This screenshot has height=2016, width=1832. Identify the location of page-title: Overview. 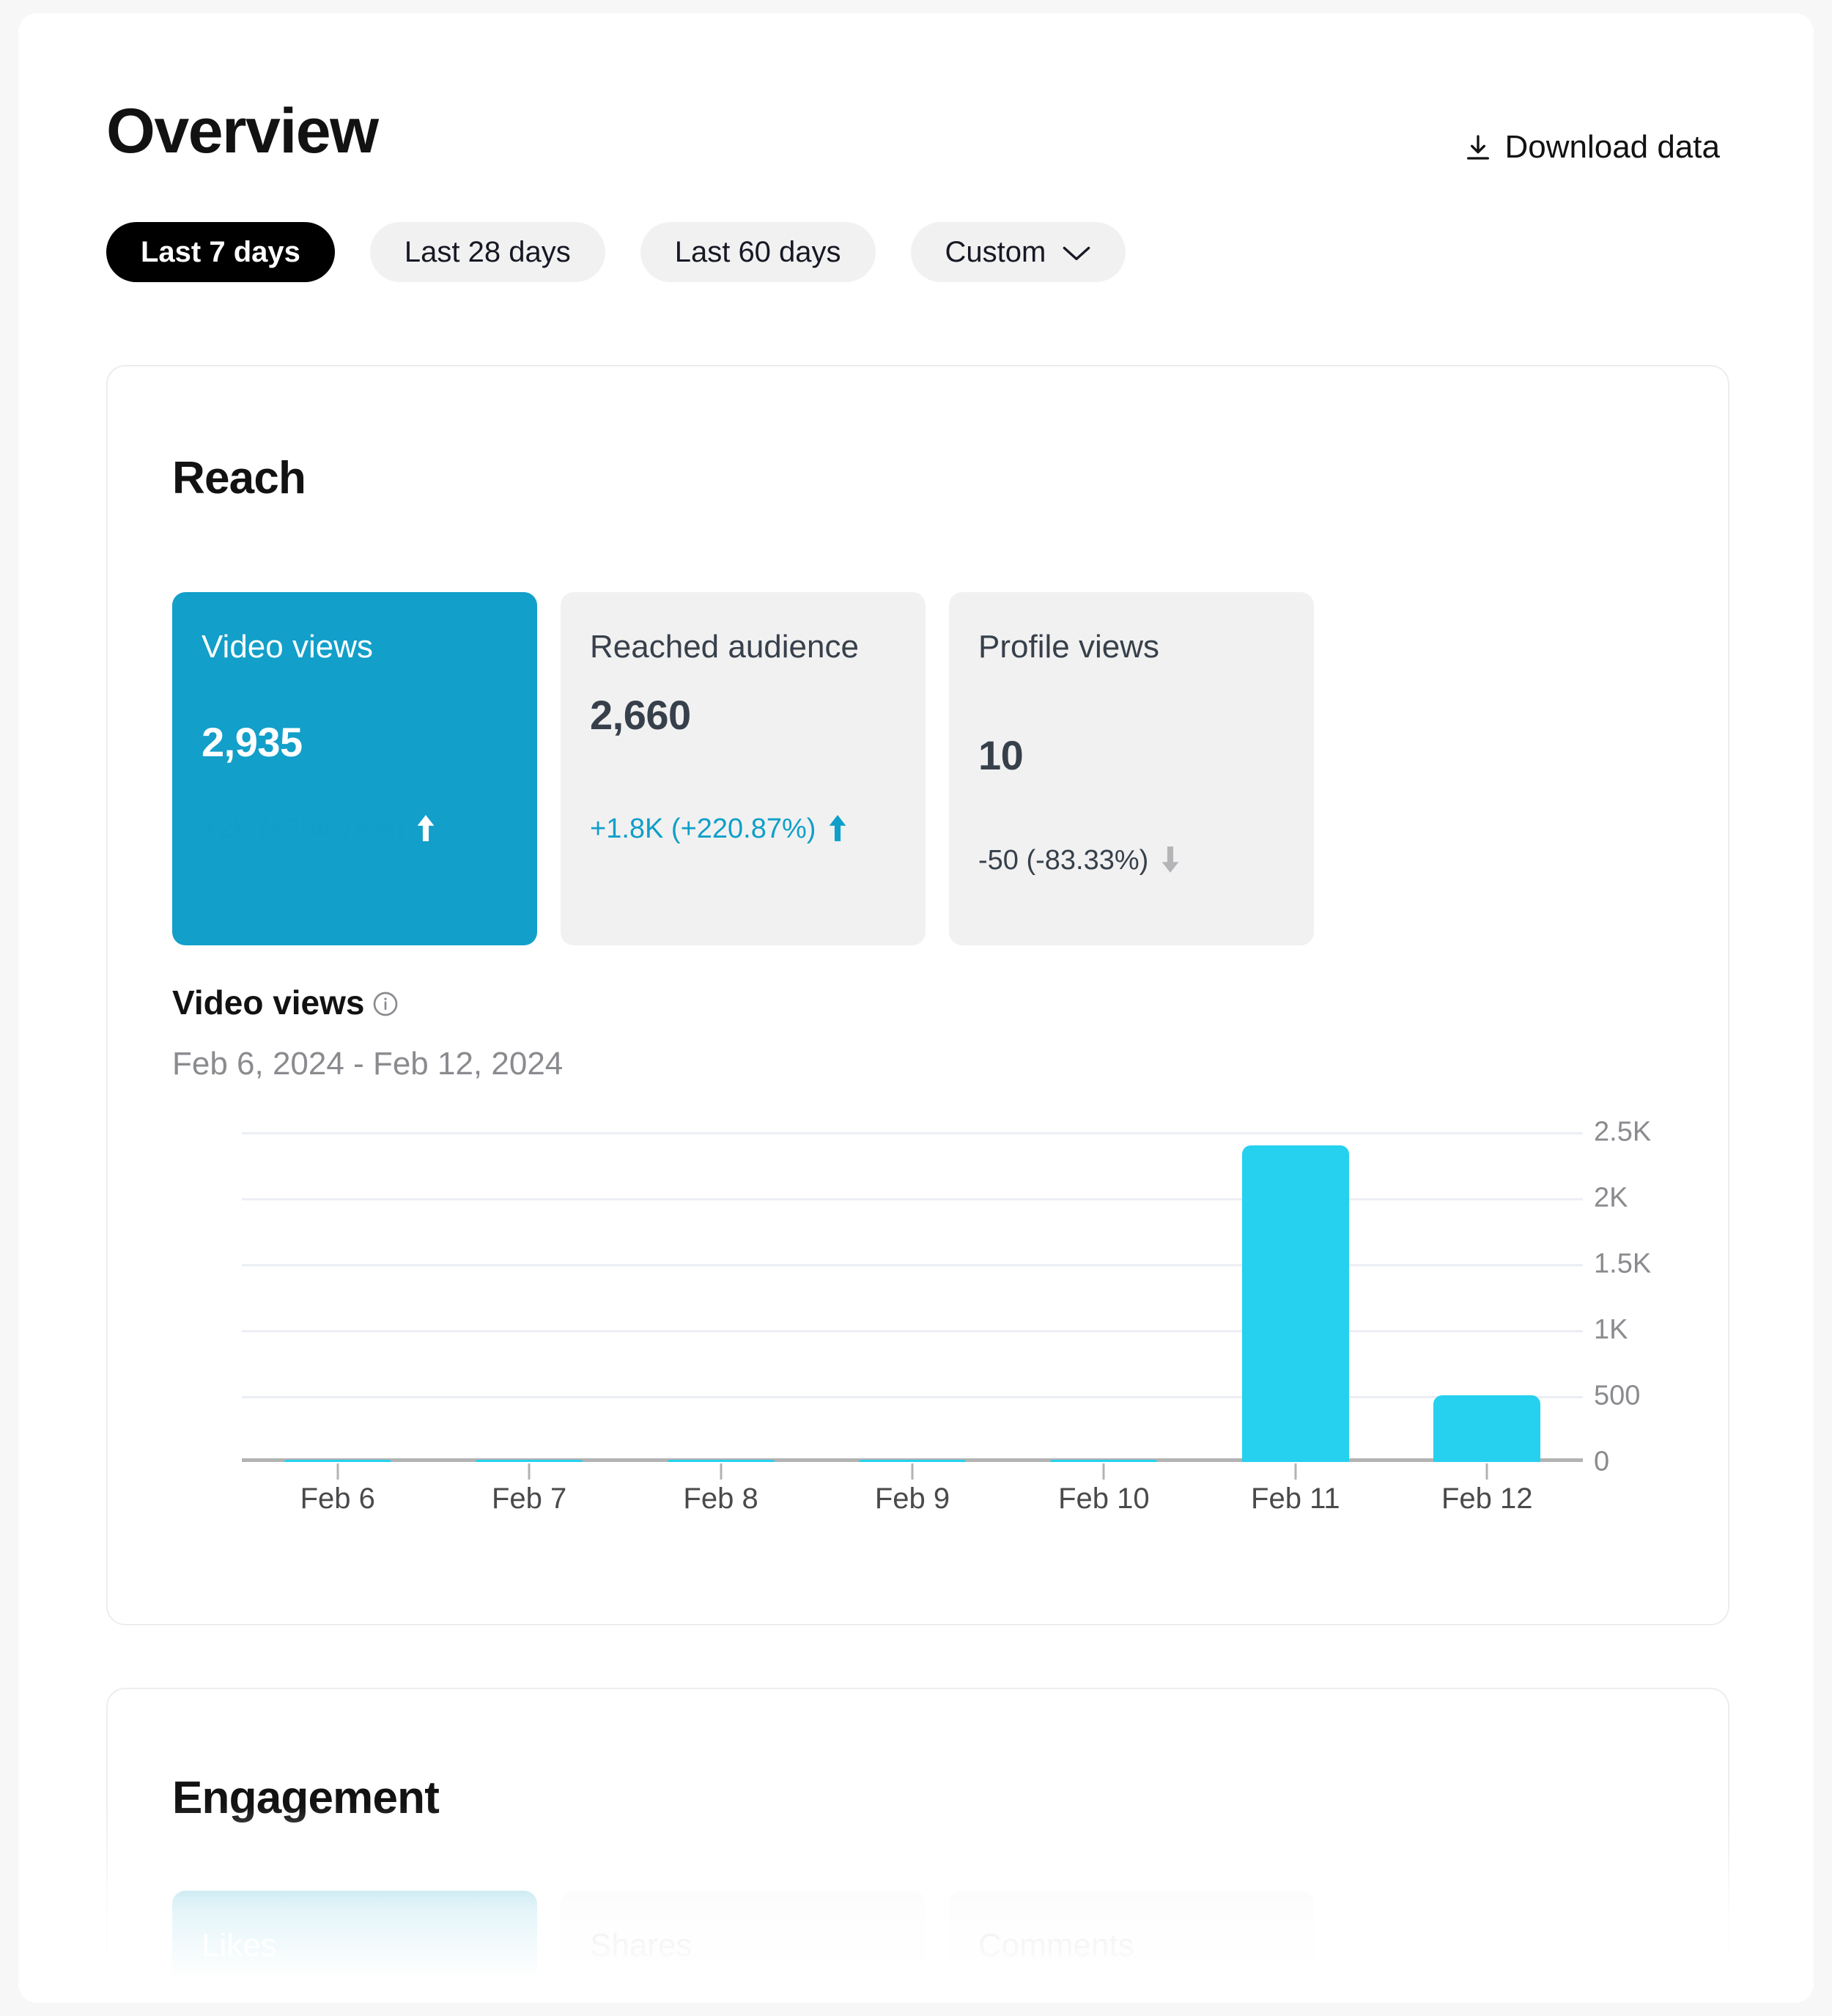
(242, 131).